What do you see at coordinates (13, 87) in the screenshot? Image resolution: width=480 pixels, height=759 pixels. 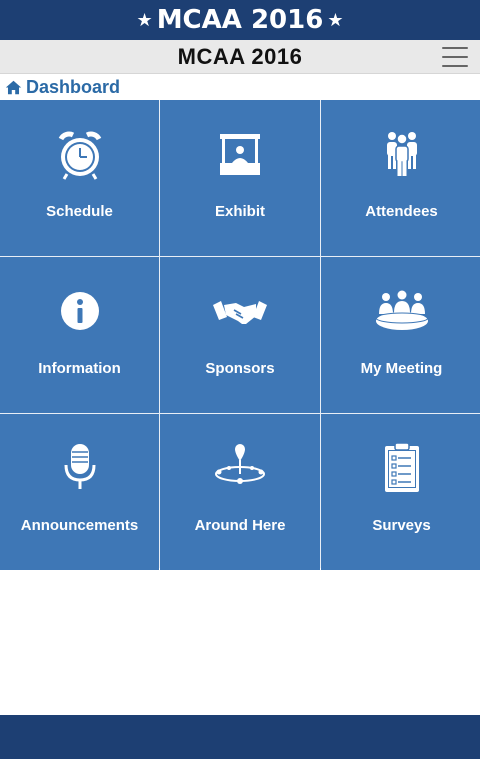 I see `home-icon` at bounding box center [13, 87].